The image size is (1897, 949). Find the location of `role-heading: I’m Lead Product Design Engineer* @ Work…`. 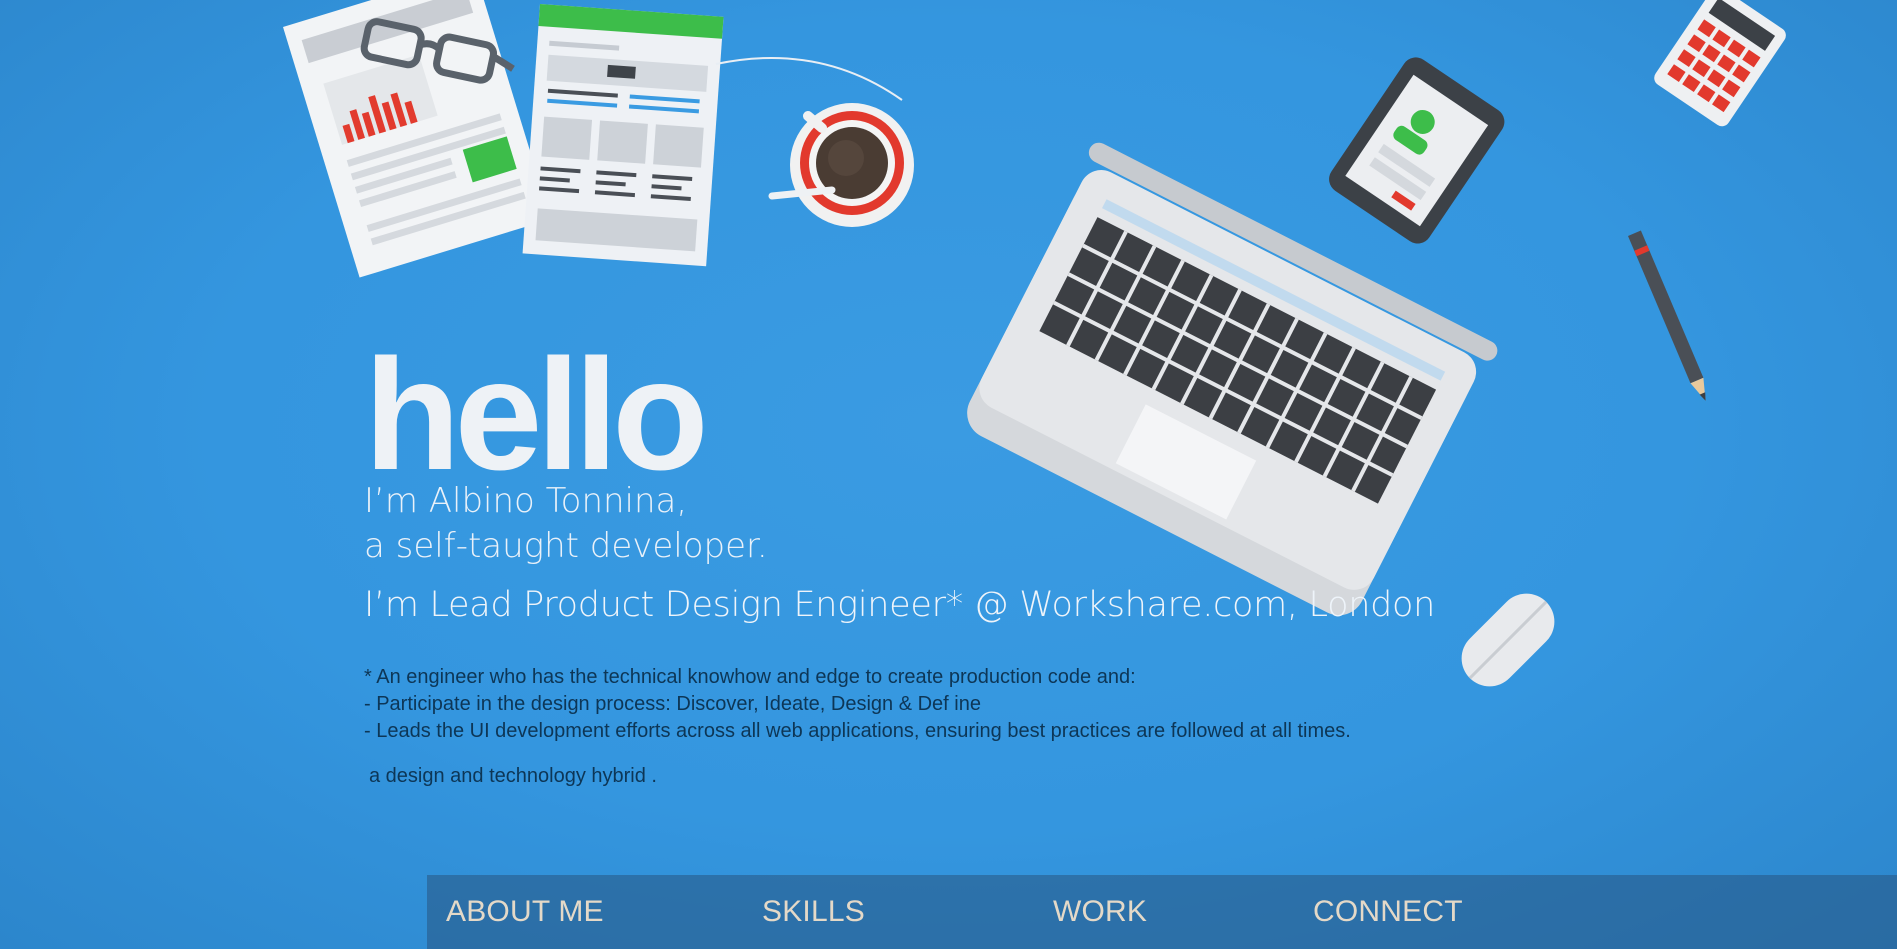

role-heading: I’m Lead Product Design Engineer* @ Work… is located at coordinates (900, 605).